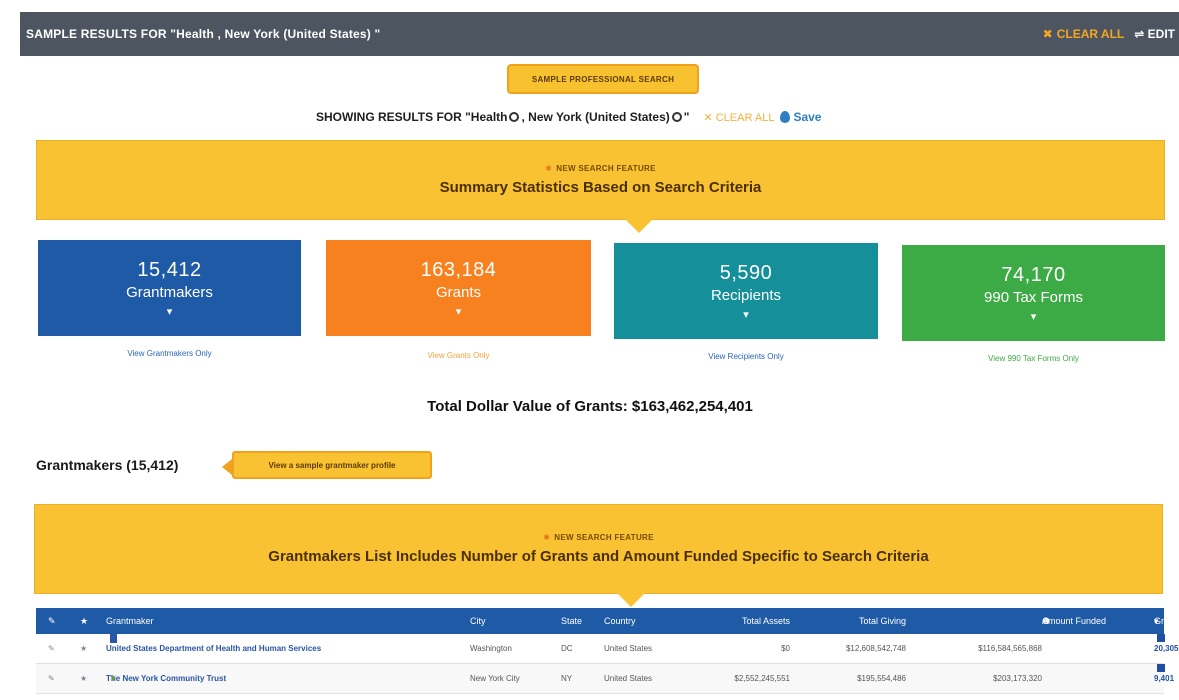 The image size is (1179, 700). I want to click on sample-grantmaker-profile-button: View a sample grantmaker profile, so click(327, 465).